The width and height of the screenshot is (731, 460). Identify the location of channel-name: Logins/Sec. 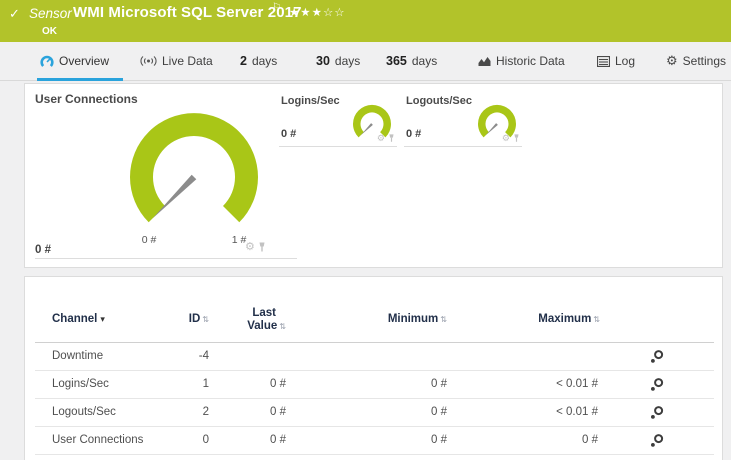
(80, 384).